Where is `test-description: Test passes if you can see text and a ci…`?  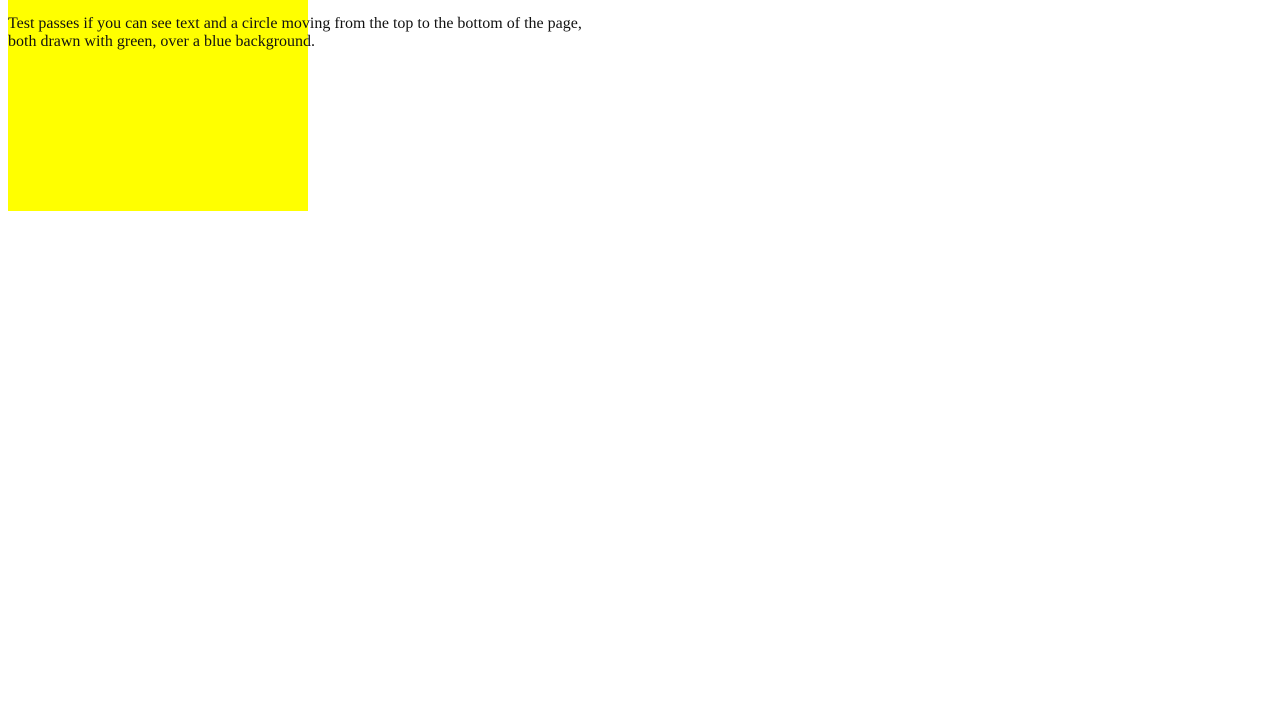 test-description: Test passes if you can see text and a ci… is located at coordinates (295, 32).